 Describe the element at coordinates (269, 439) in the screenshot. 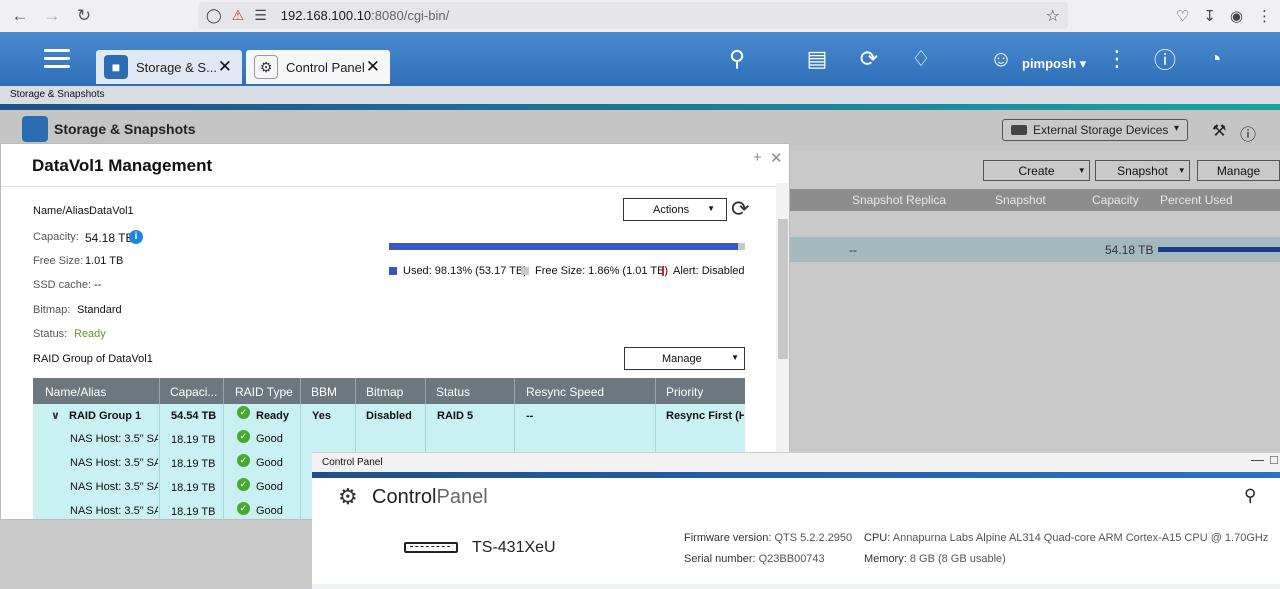

I see `disk-state: Good` at that location.